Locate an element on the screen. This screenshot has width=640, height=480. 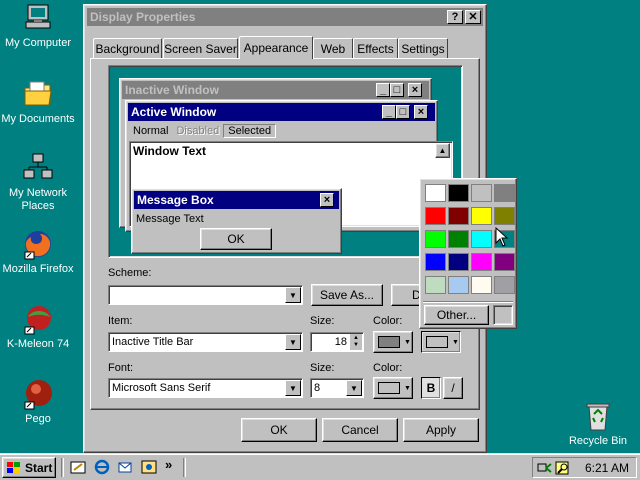
item-color2-button: ▼ is located at coordinates (441, 342).